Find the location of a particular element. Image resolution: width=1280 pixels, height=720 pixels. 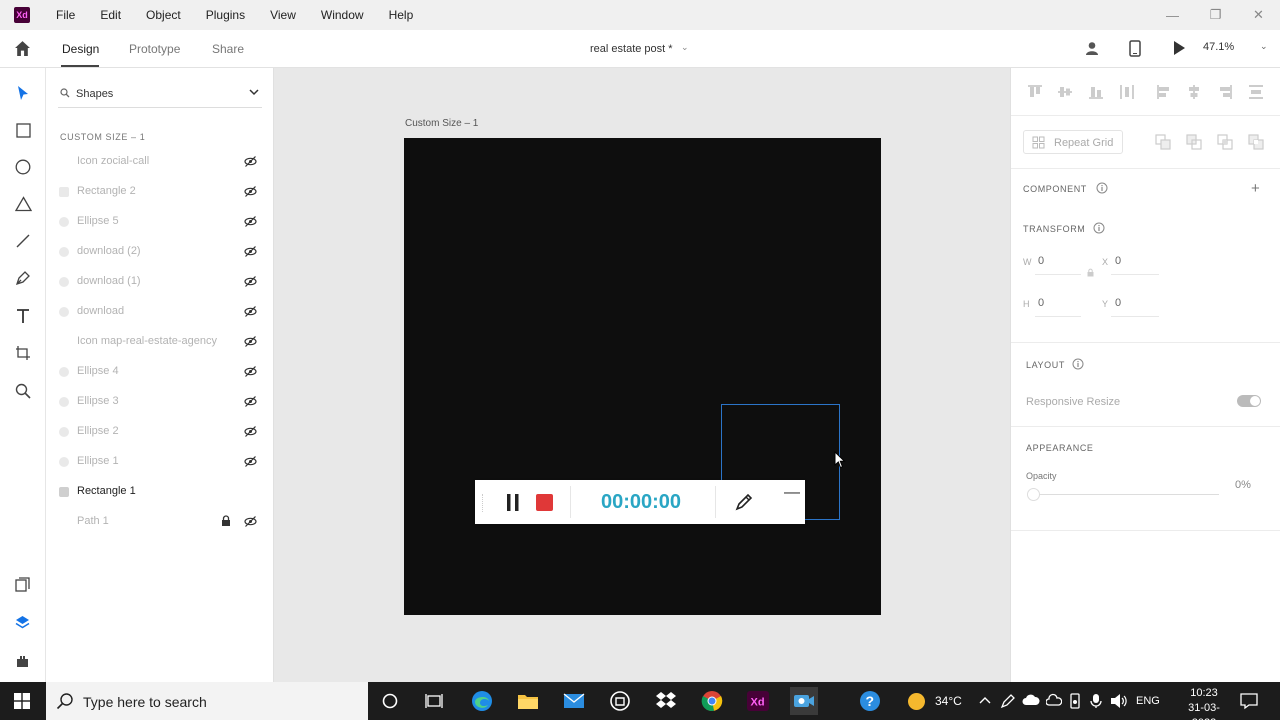

tab-design: Design is located at coordinates (80, 49).